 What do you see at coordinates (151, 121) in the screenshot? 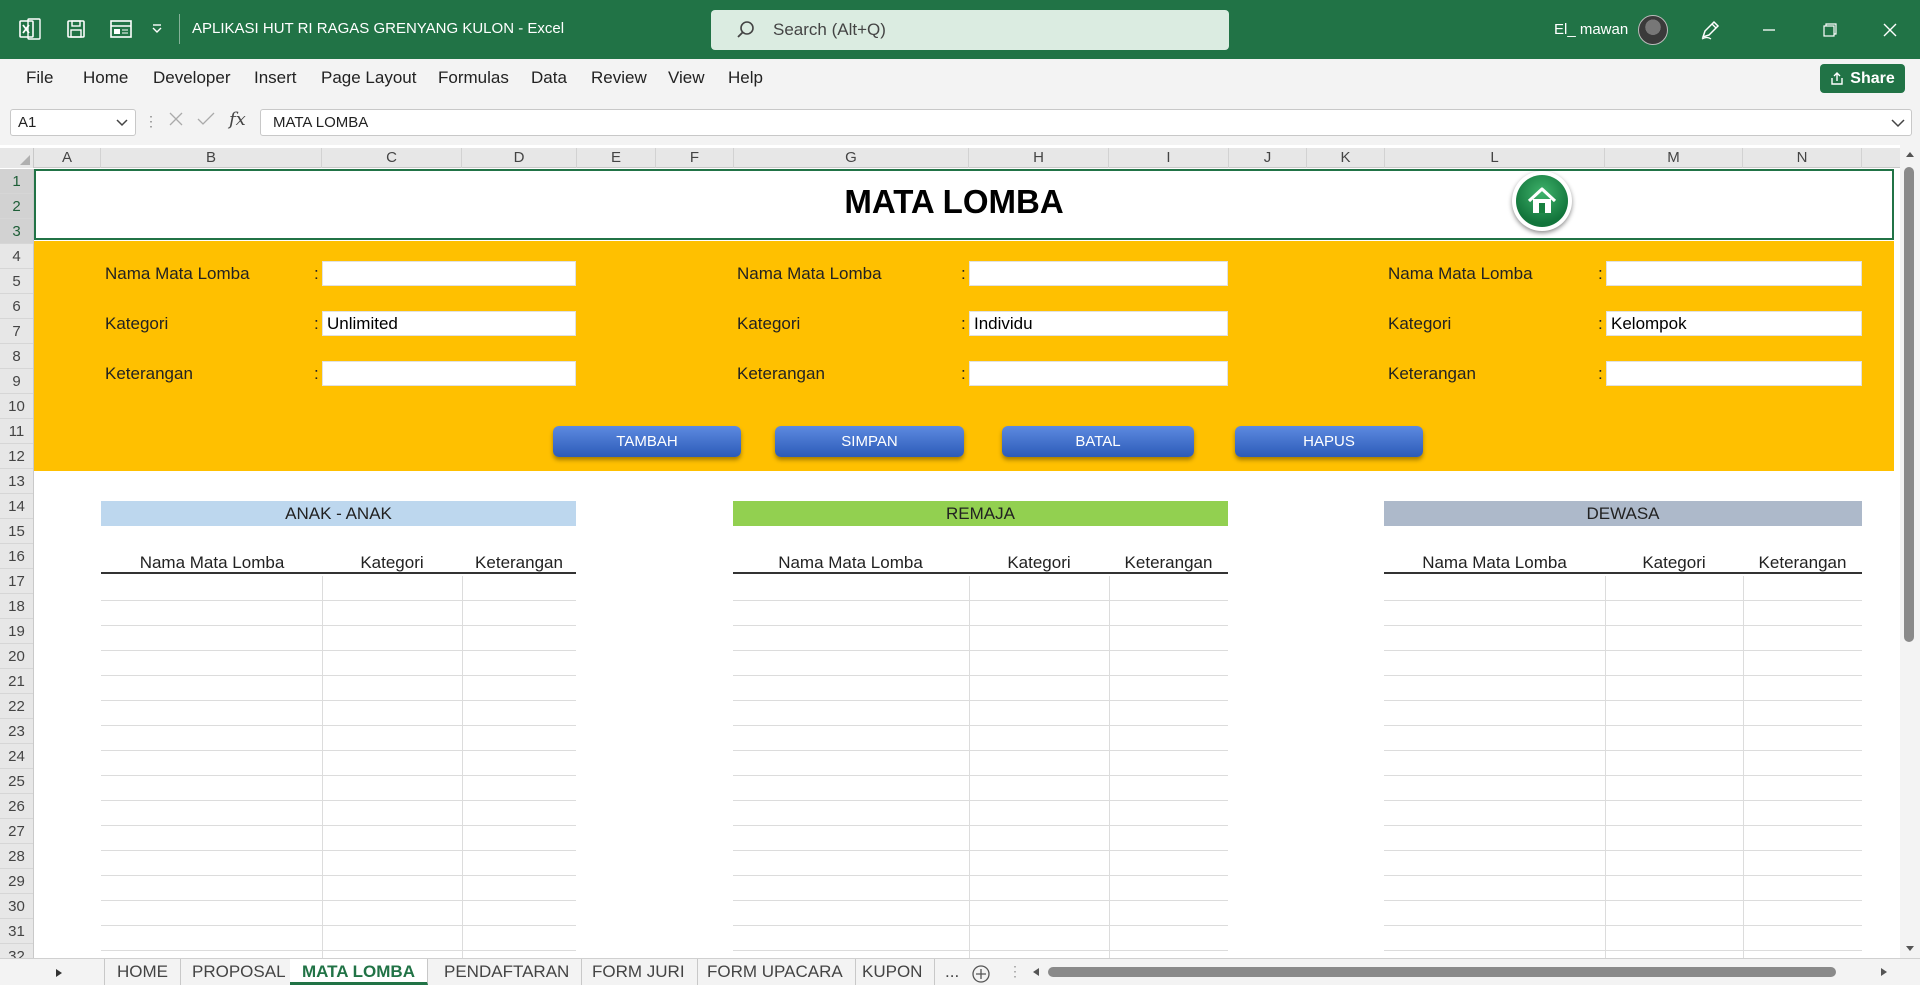
I see `more-dots-icon: ⋮` at bounding box center [151, 121].